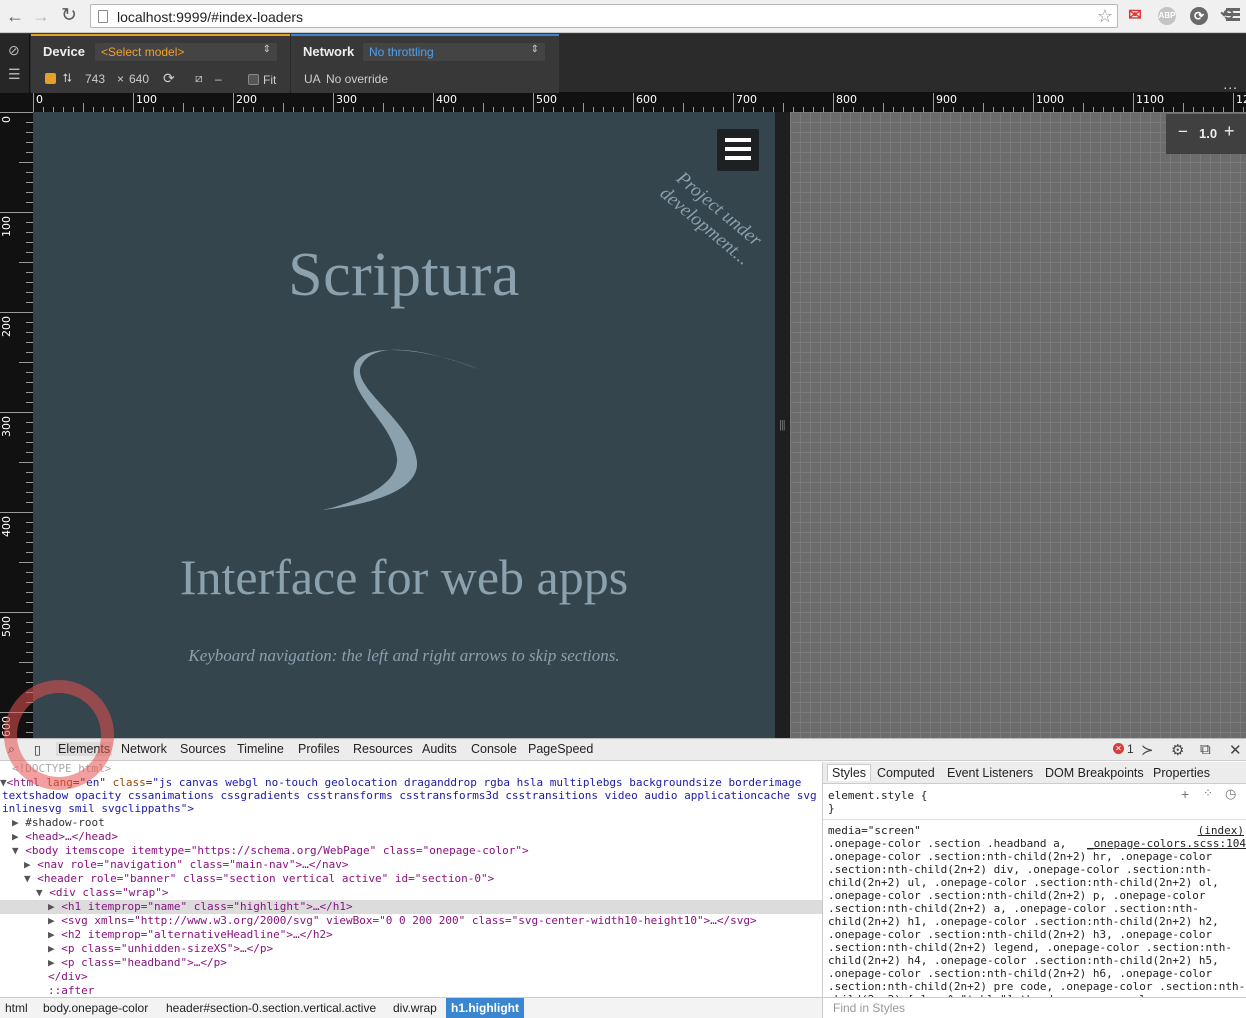  Describe the element at coordinates (906, 773) in the screenshot. I see `tab-computed: Computed` at that location.